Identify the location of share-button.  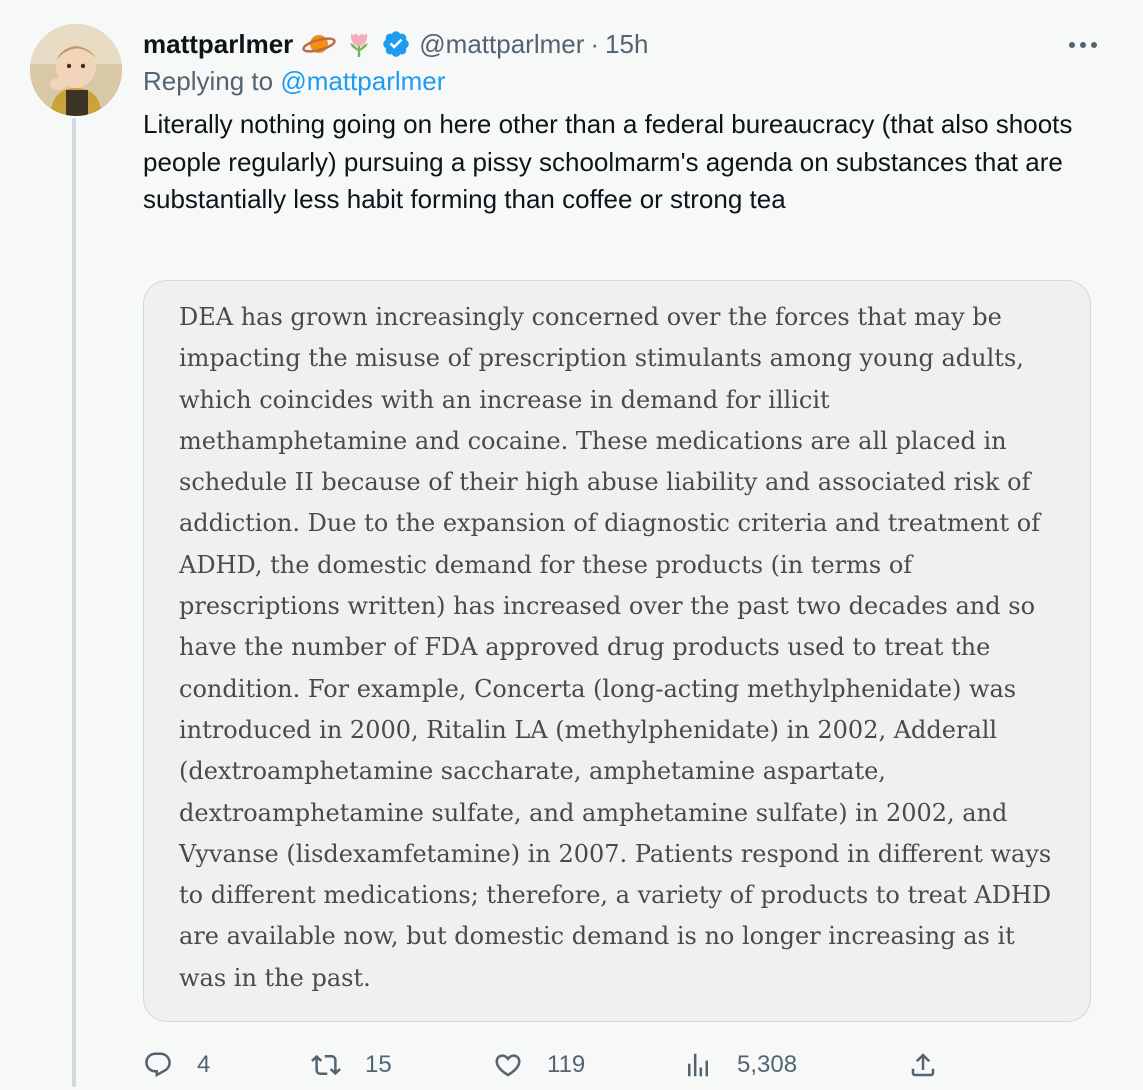
(923, 1065).